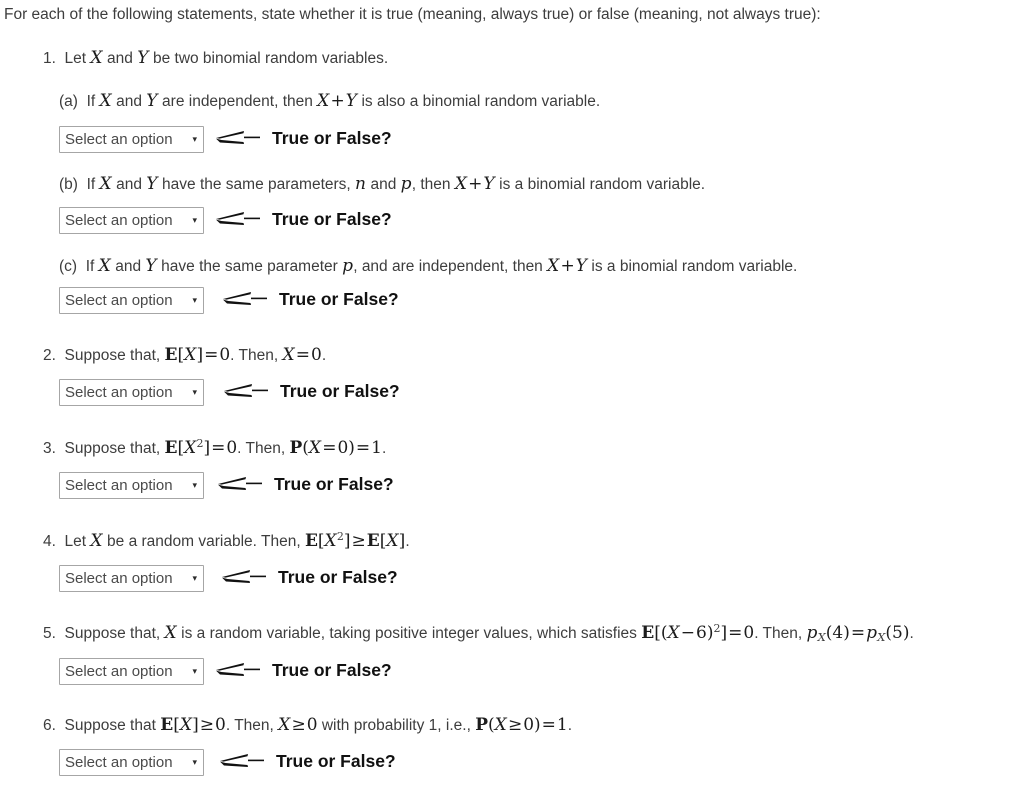 The width and height of the screenshot is (1017, 787). I want to click on statement-1-number: 1., so click(49, 58).